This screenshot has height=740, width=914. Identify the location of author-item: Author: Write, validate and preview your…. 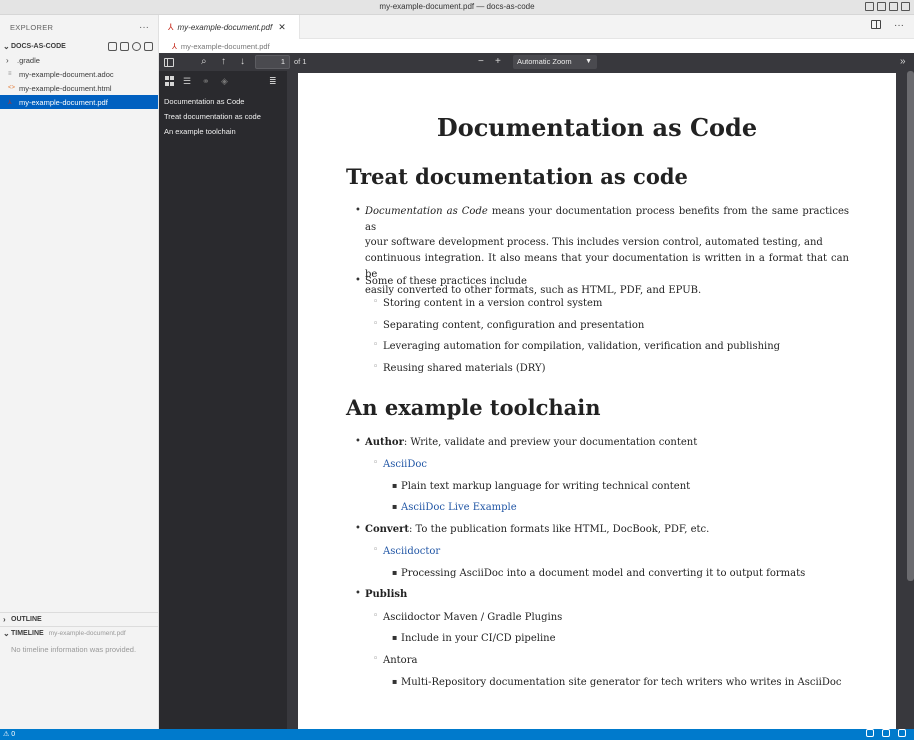
(531, 443).